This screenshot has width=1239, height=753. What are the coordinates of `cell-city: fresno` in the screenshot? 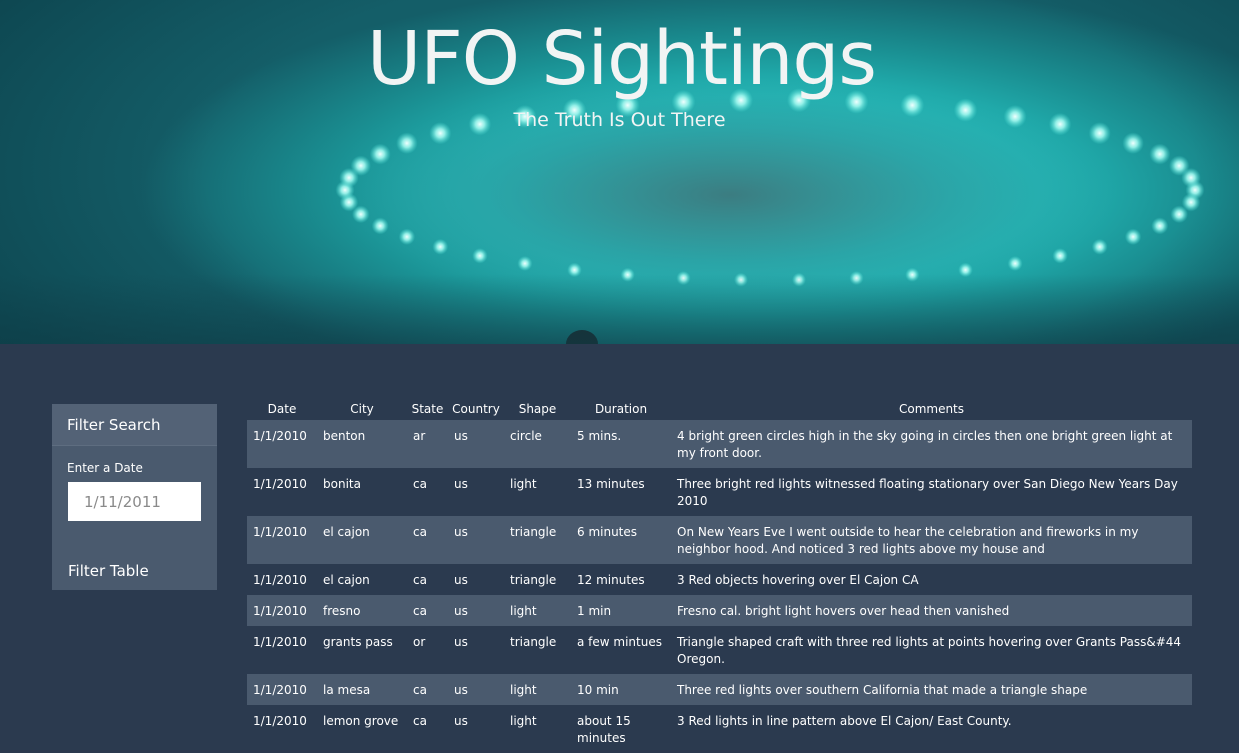 It's located at (362, 610).